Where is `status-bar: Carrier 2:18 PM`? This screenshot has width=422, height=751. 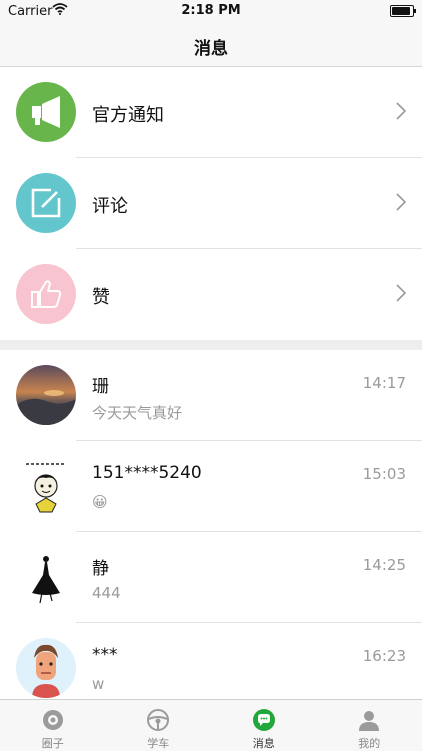 status-bar: Carrier 2:18 PM is located at coordinates (211, 11).